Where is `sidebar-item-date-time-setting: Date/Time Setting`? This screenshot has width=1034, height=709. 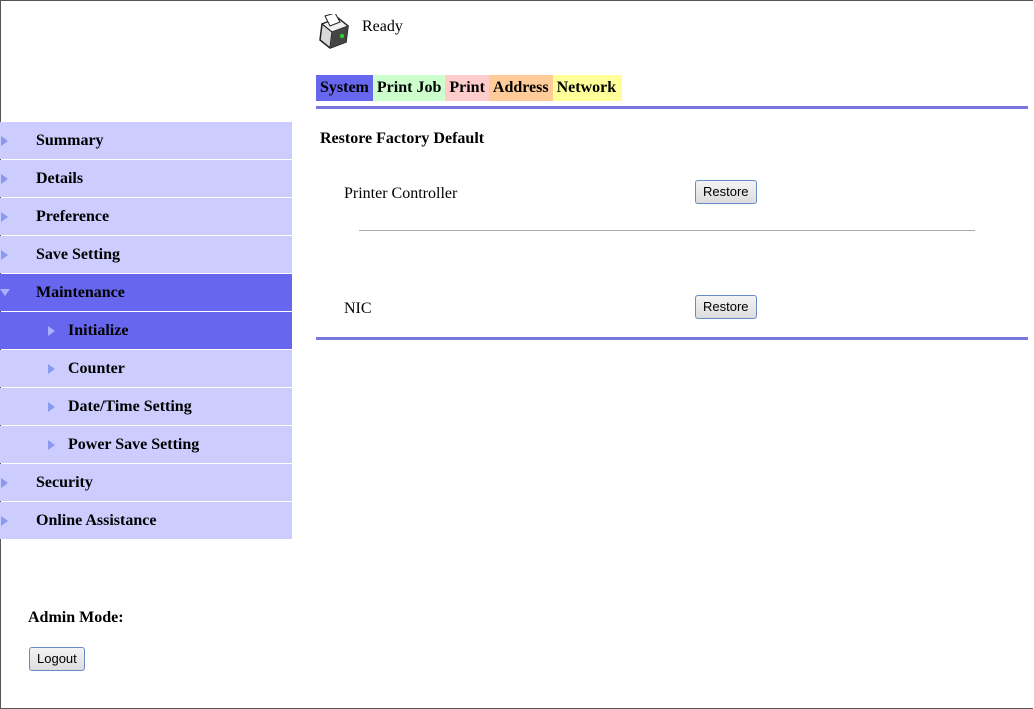
sidebar-item-date-time-setting: Date/Time Setting is located at coordinates (146, 406).